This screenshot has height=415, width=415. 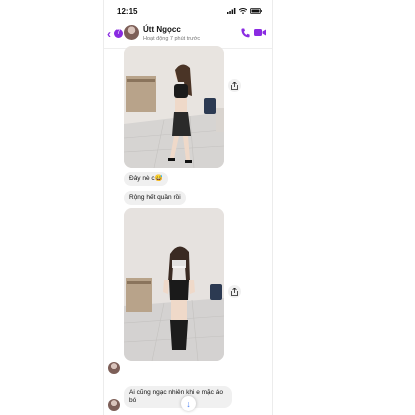 I want to click on arrow-down-icon: ↓, so click(x=188, y=403).